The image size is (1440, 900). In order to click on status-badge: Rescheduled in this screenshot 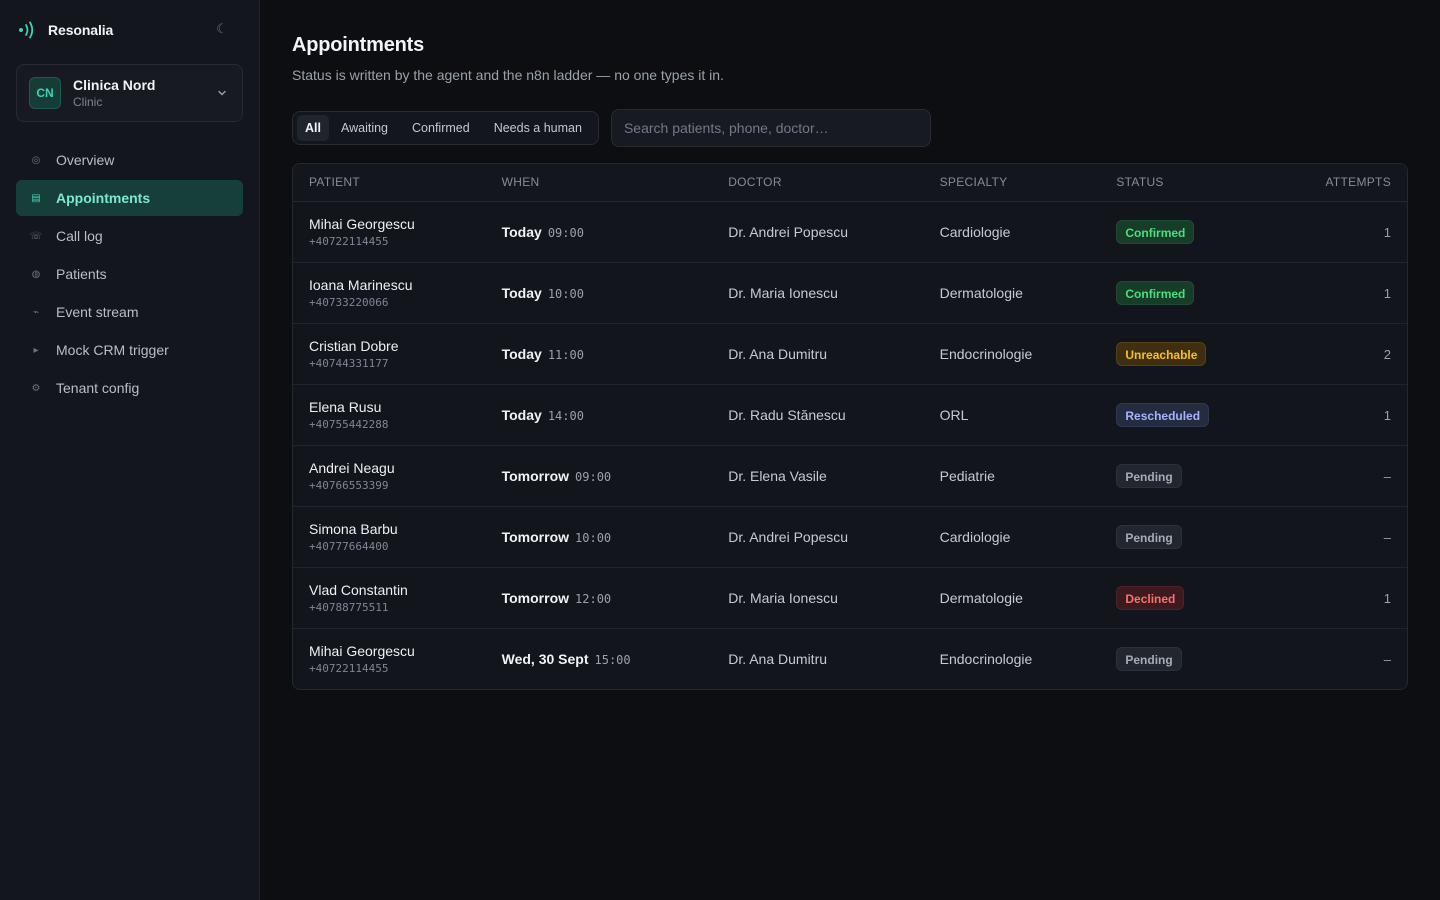, I will do `click(1163, 414)`.